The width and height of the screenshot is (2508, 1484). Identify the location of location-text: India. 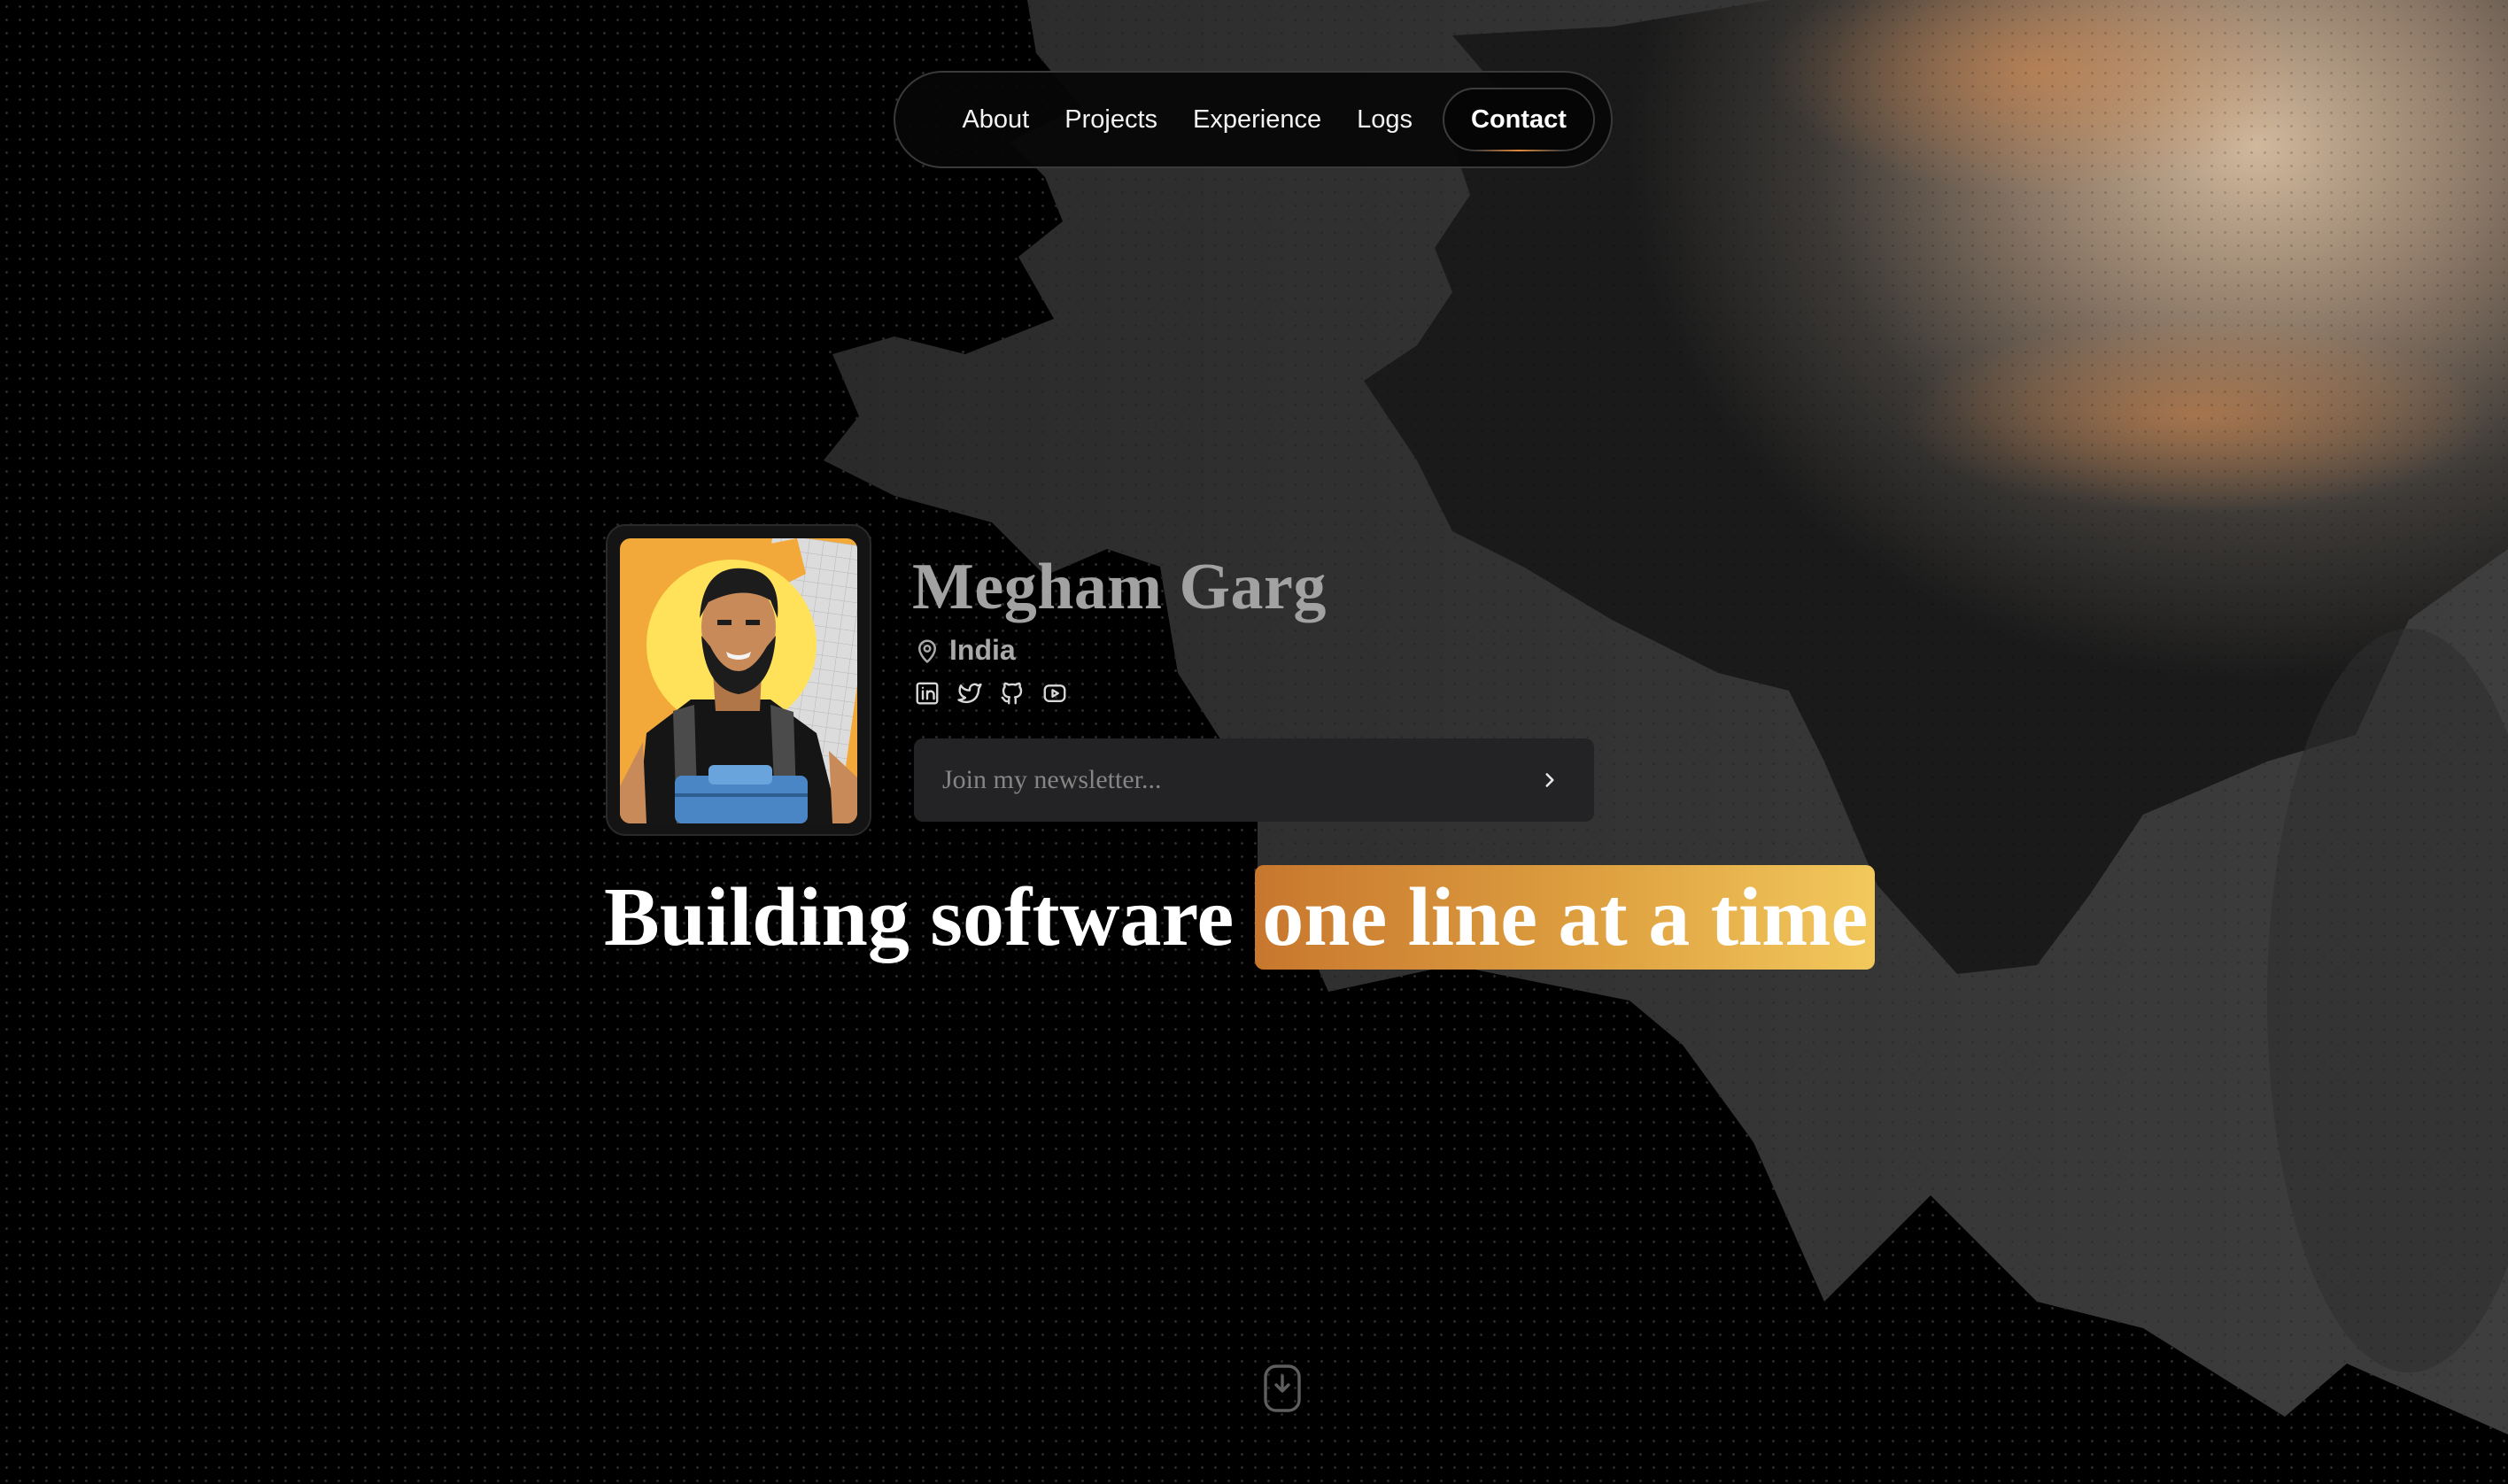
(982, 650).